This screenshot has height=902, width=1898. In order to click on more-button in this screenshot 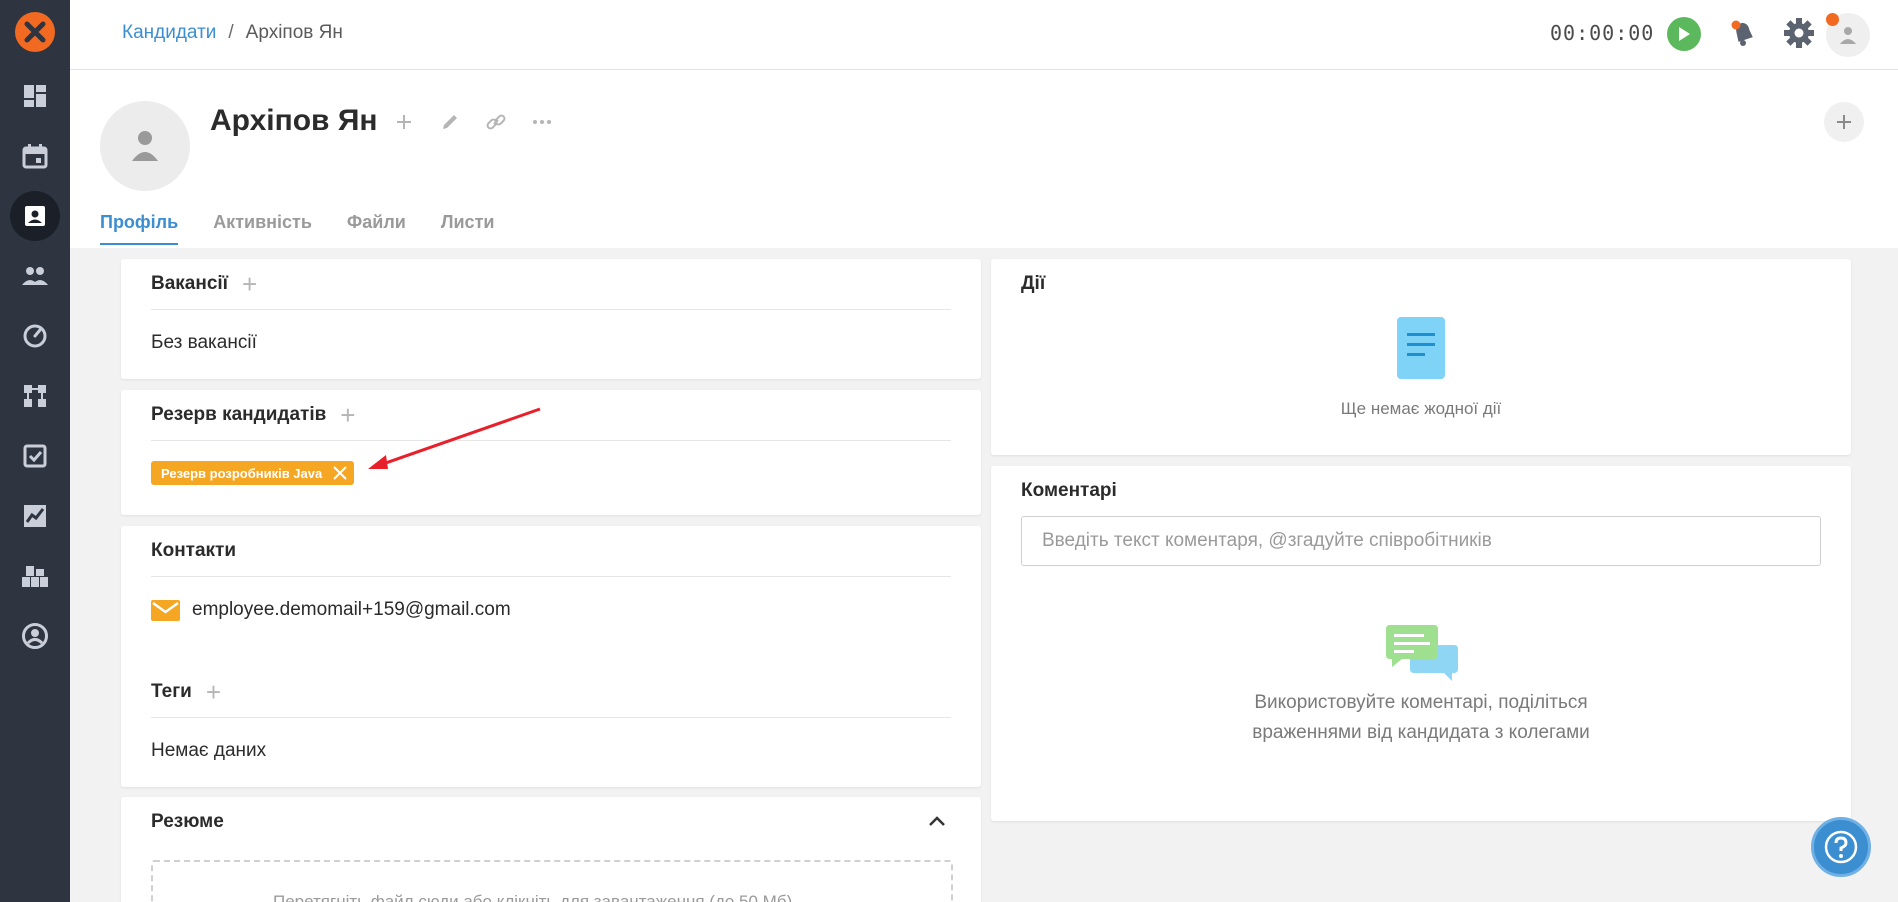, I will do `click(542, 122)`.